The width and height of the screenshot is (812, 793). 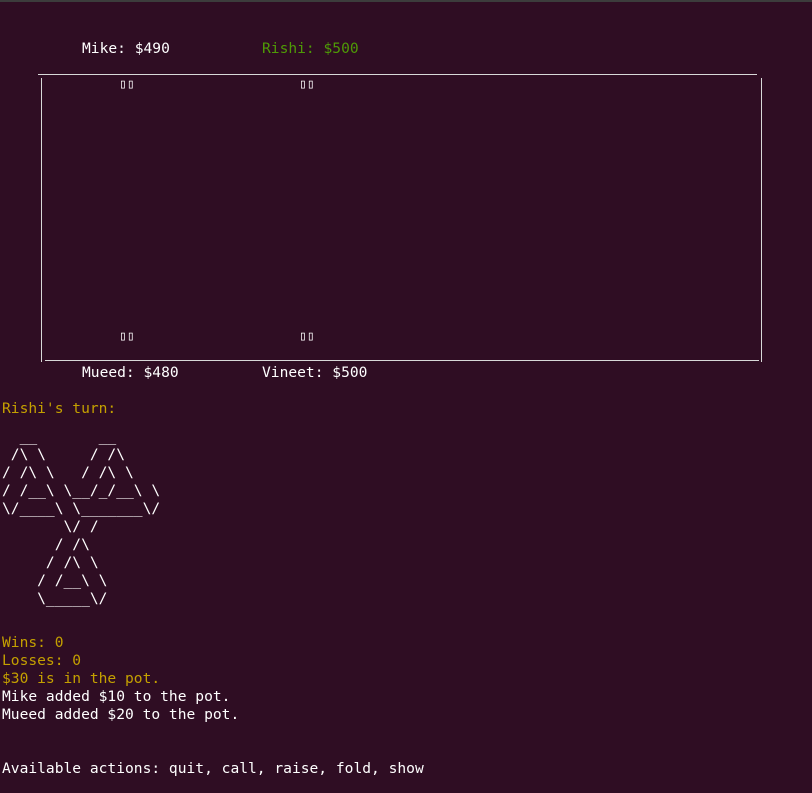 I want to click on log-line: Mike added $10 to the pot., so click(x=116, y=696).